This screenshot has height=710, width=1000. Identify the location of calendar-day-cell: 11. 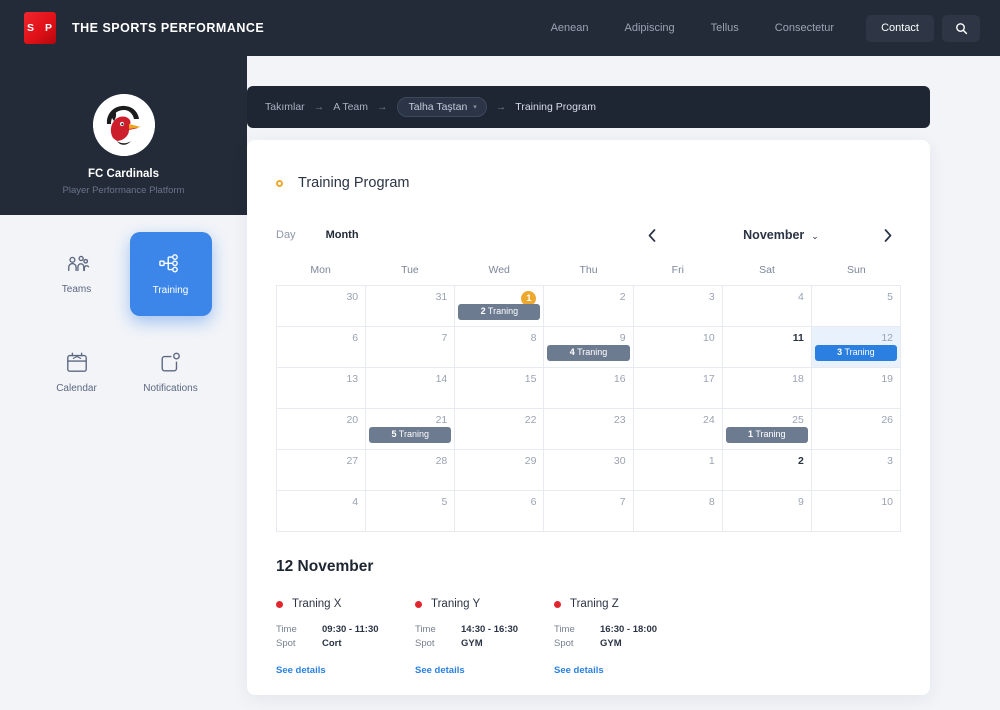
(767, 347).